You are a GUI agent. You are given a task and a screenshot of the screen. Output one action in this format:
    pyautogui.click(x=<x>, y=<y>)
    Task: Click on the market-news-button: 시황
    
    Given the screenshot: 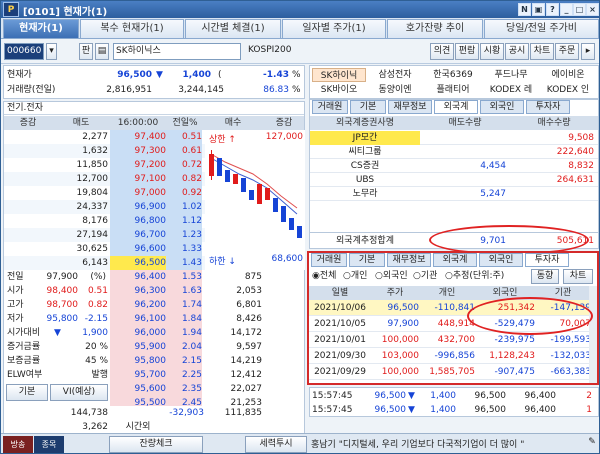 What is the action you would take?
    pyautogui.click(x=492, y=51)
    